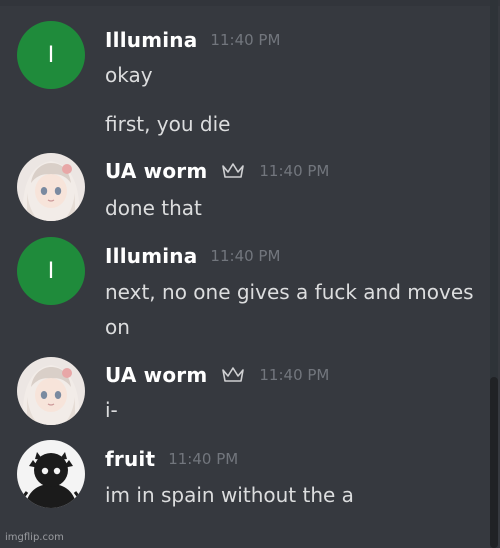  What do you see at coordinates (153, 208) in the screenshot?
I see `message-text: done that` at bounding box center [153, 208].